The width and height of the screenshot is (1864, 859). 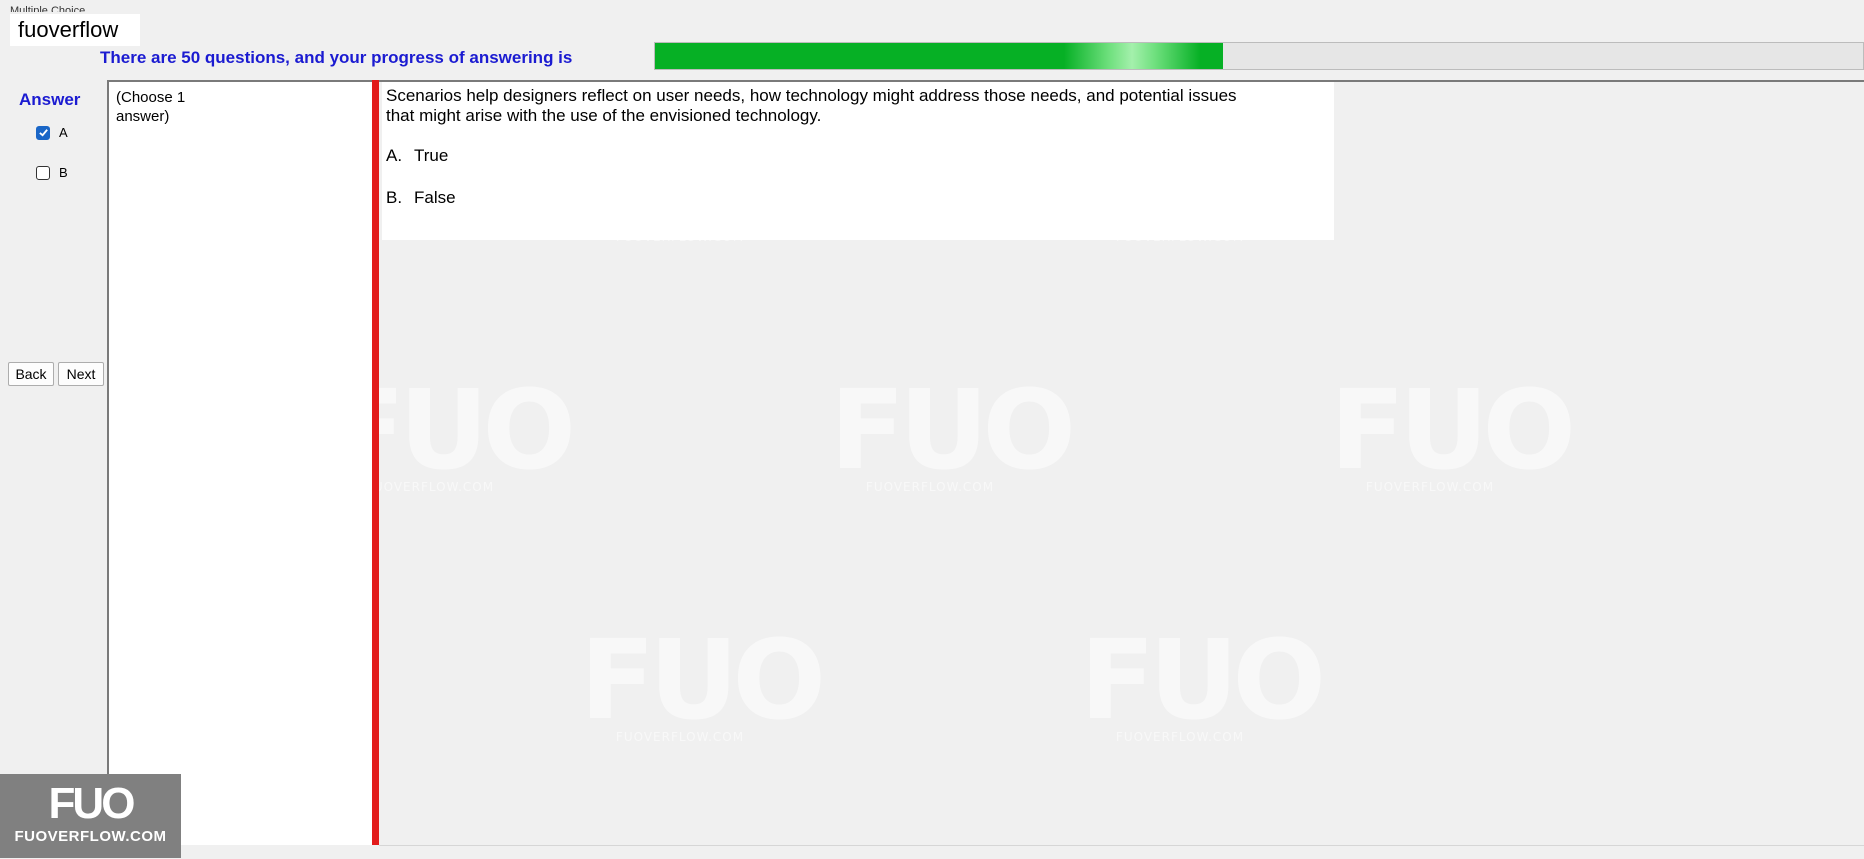 I want to click on back-button: Back, so click(x=31, y=374).